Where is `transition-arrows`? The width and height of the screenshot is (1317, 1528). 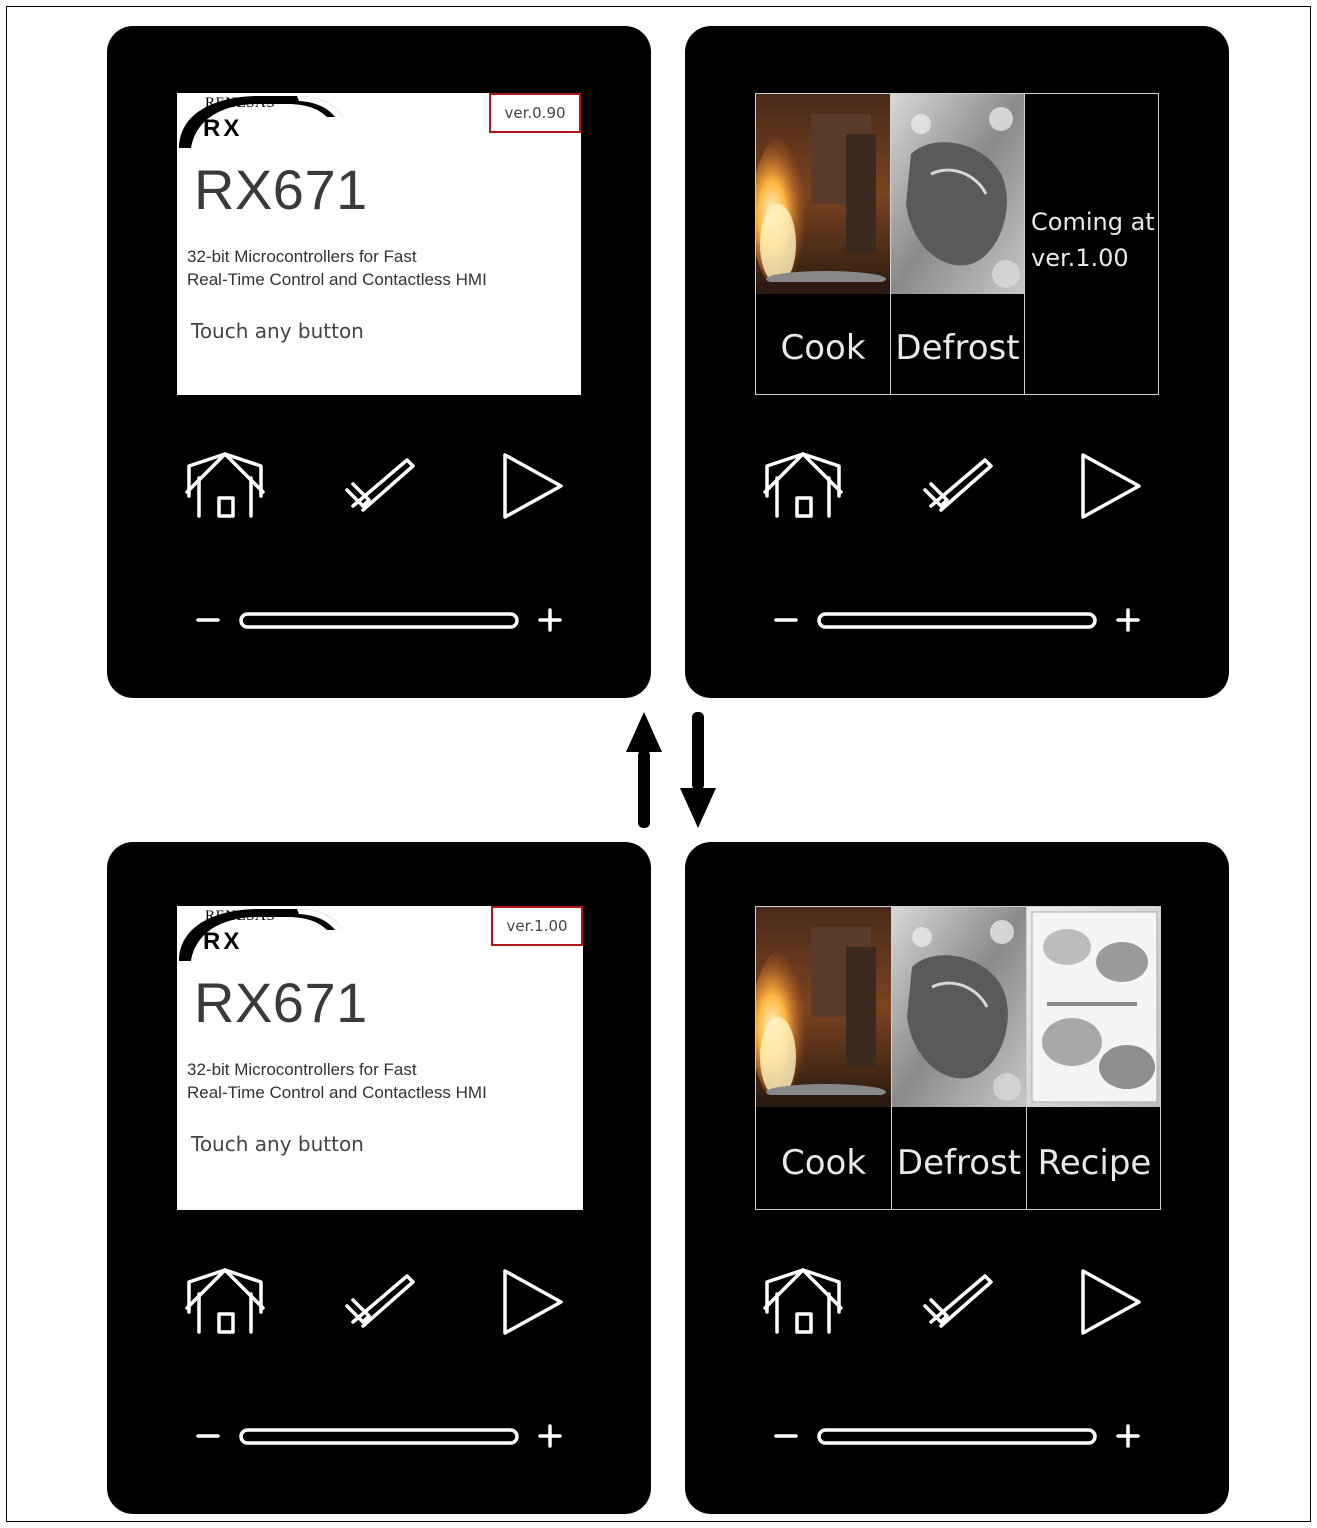
transition-arrows is located at coordinates (671, 770).